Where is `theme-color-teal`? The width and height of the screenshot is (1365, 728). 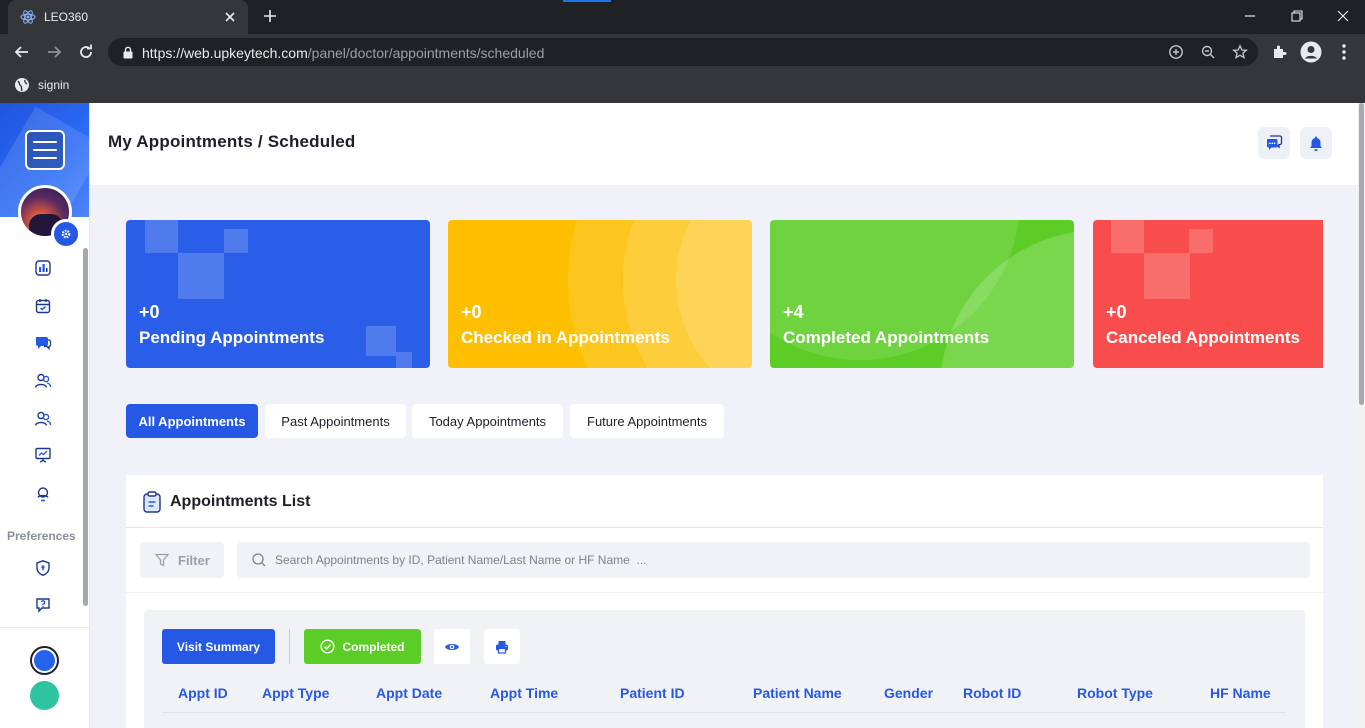
theme-color-teal is located at coordinates (44, 695).